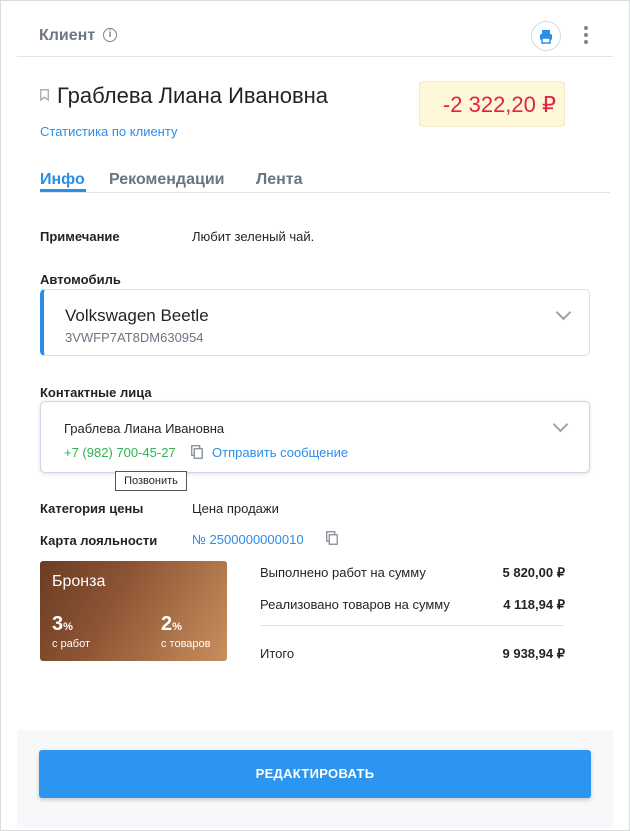 The height and width of the screenshot is (831, 630). Describe the element at coordinates (67, 35) in the screenshot. I see `panel-title: Клиент` at that location.